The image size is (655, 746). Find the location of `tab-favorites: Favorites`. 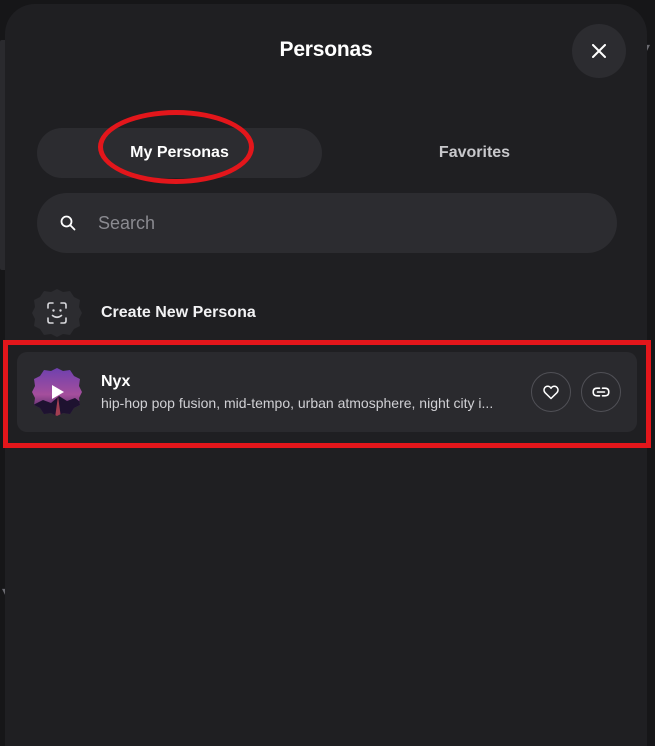

tab-favorites: Favorites is located at coordinates (474, 153).